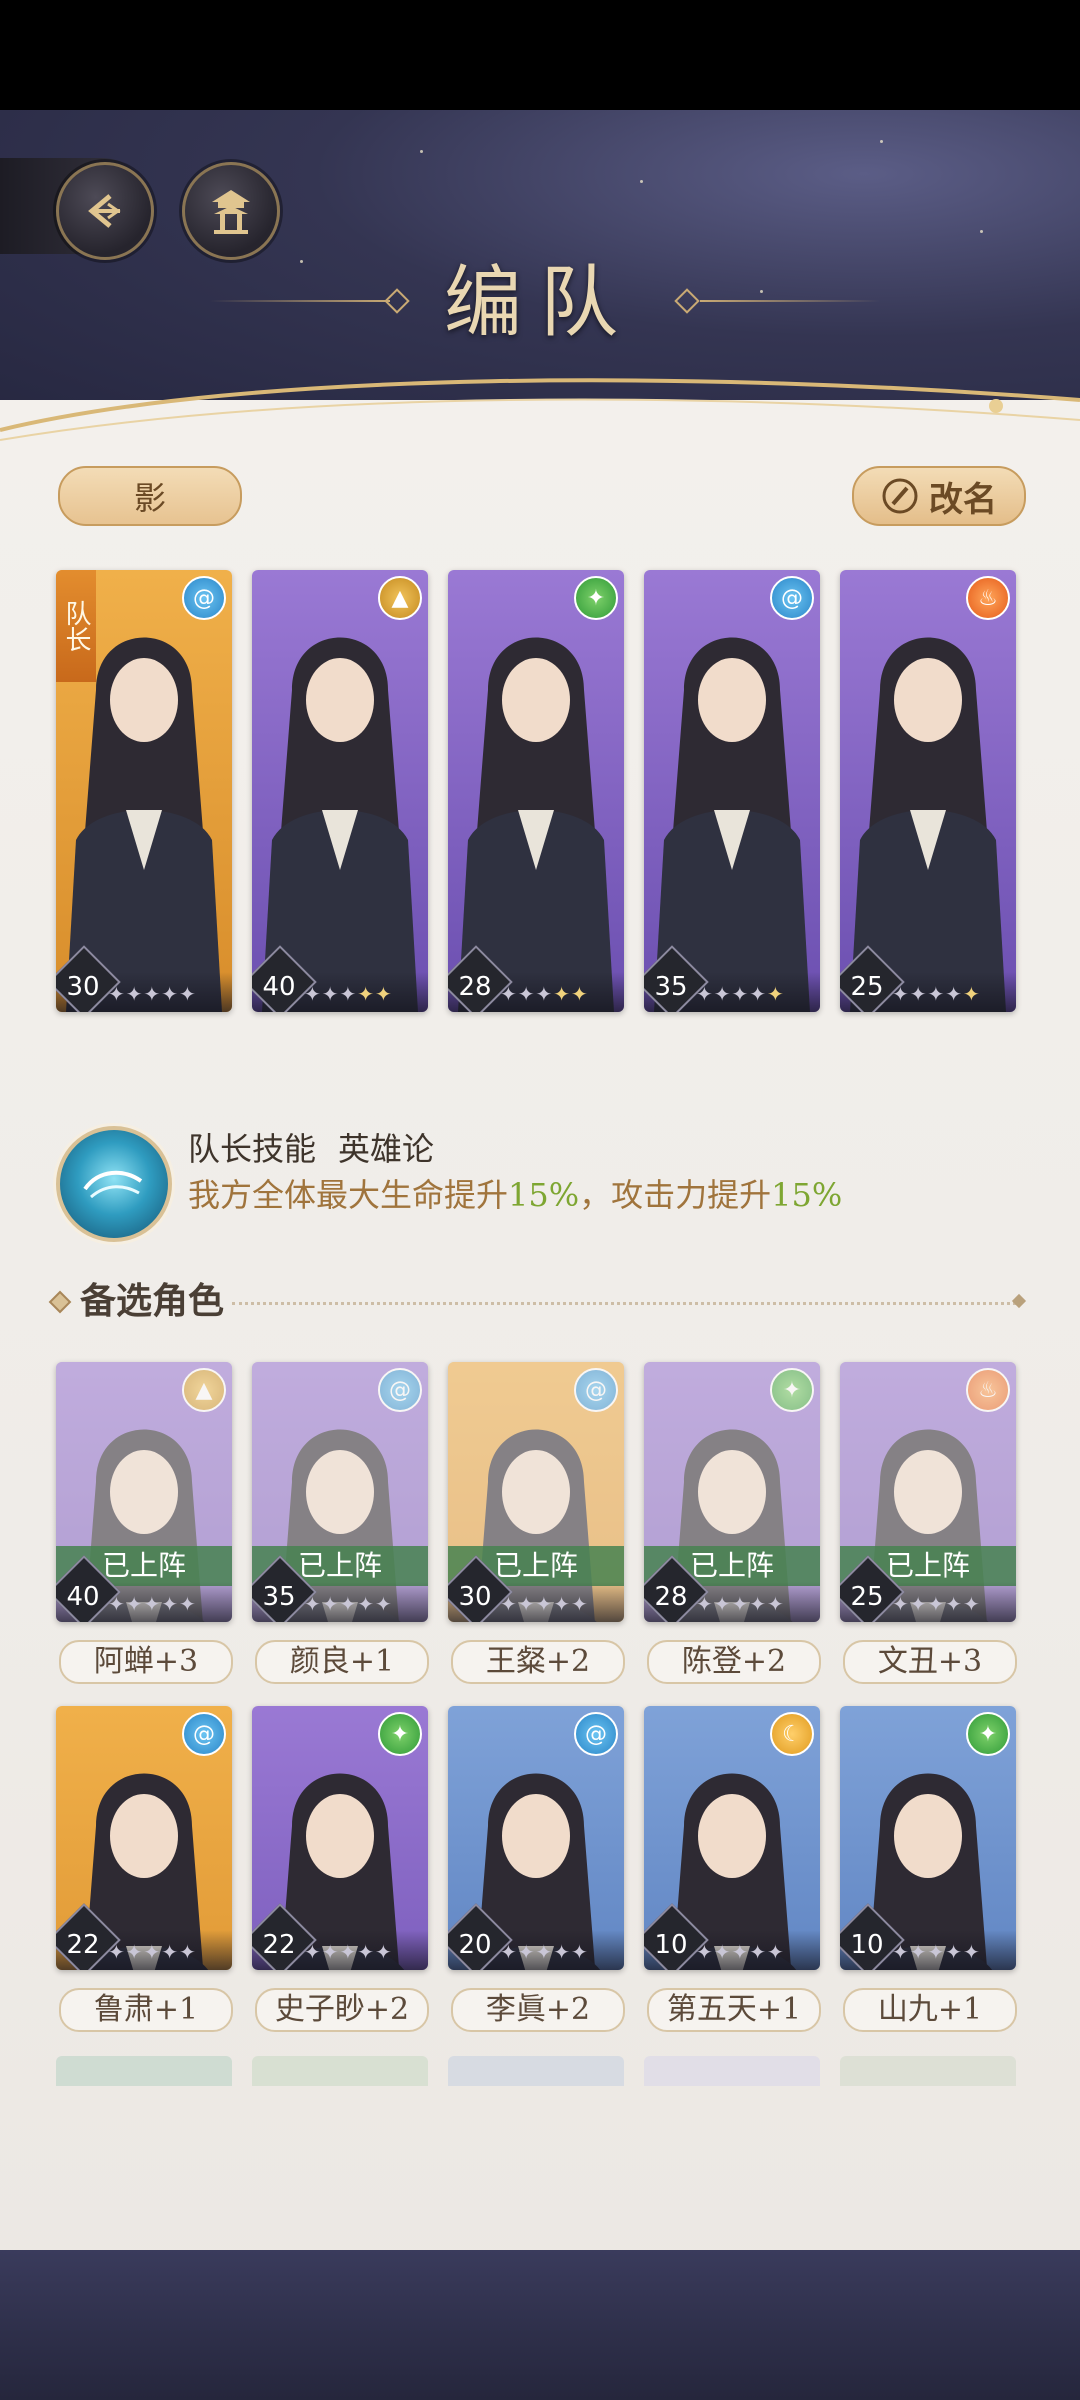  What do you see at coordinates (538, 1662) in the screenshot?
I see `character-name: 王粲+2` at bounding box center [538, 1662].